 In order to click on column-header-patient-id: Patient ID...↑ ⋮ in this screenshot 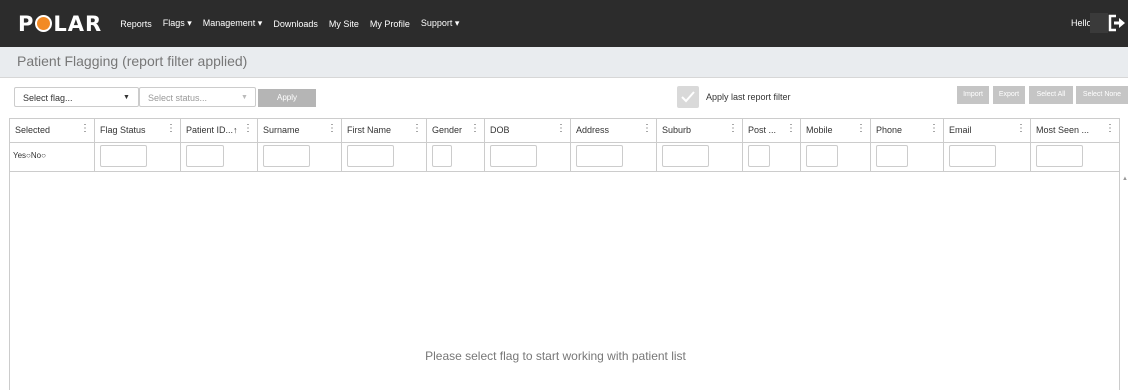, I will do `click(218, 130)`.